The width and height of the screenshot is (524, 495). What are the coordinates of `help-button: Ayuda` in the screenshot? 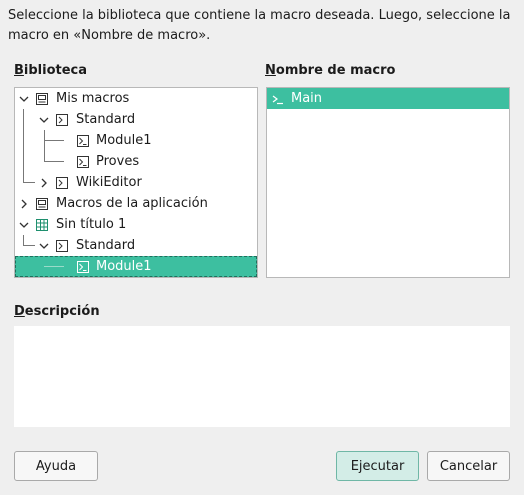 It's located at (56, 466).